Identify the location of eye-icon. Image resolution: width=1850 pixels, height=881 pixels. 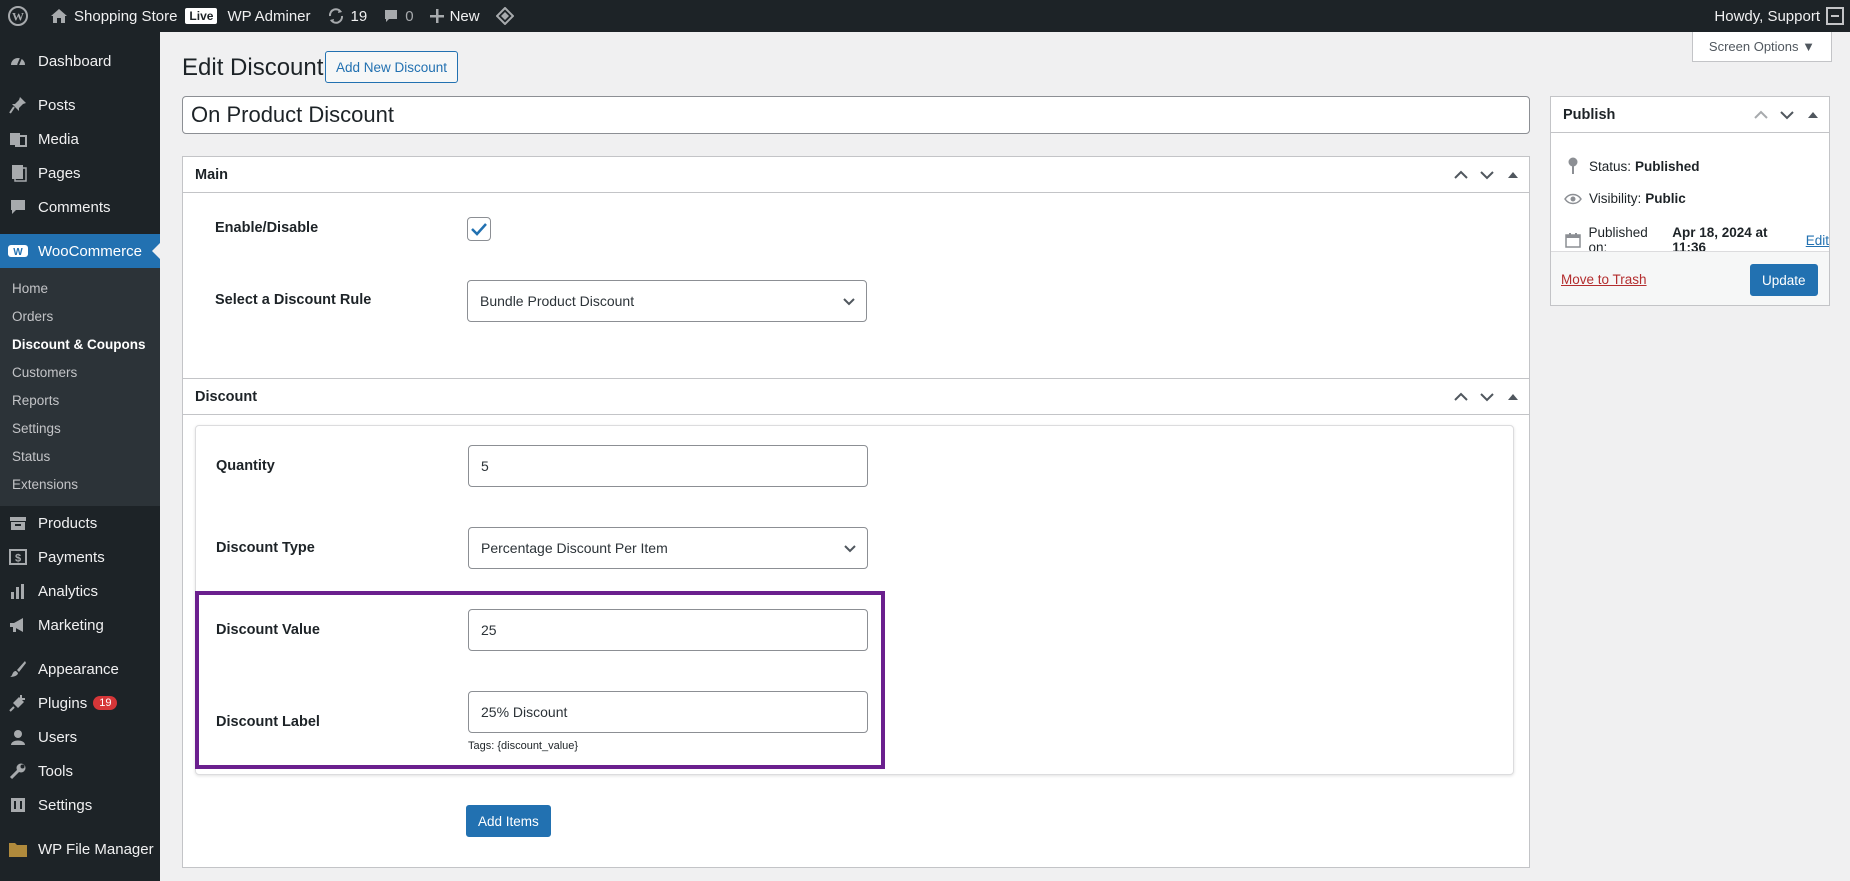
(1573, 199).